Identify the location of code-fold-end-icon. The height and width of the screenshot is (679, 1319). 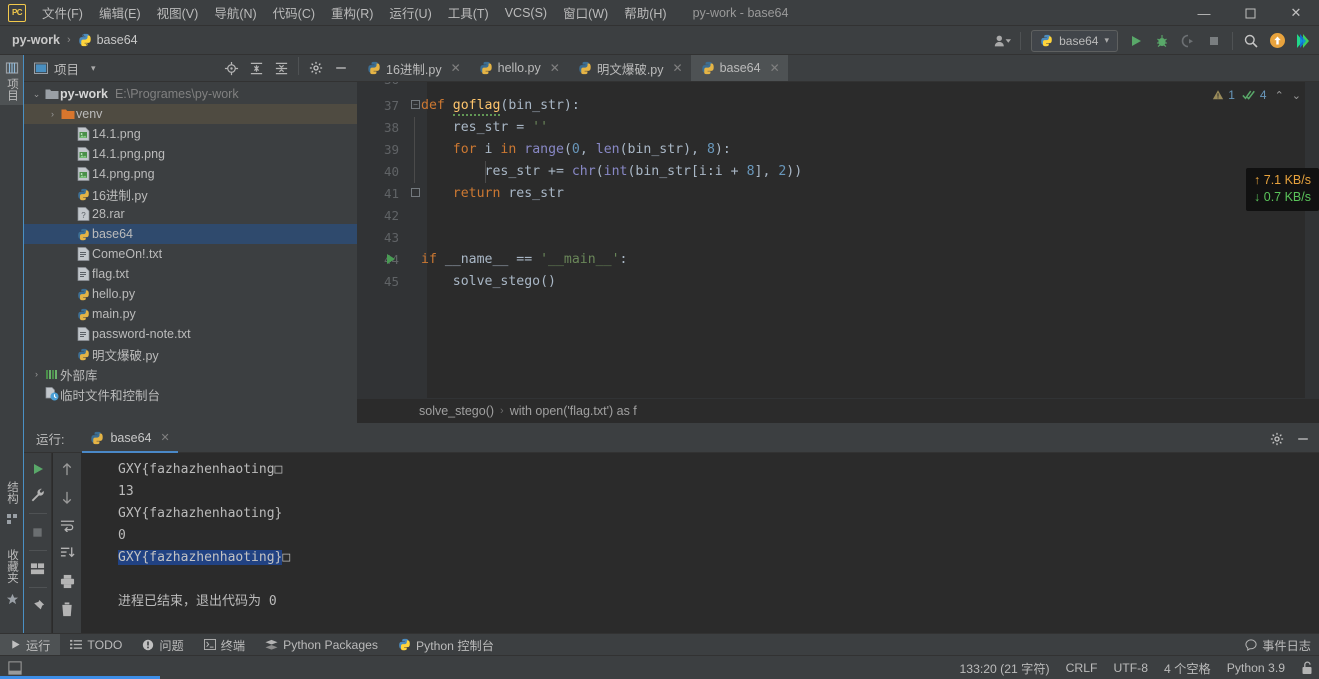
(415, 192).